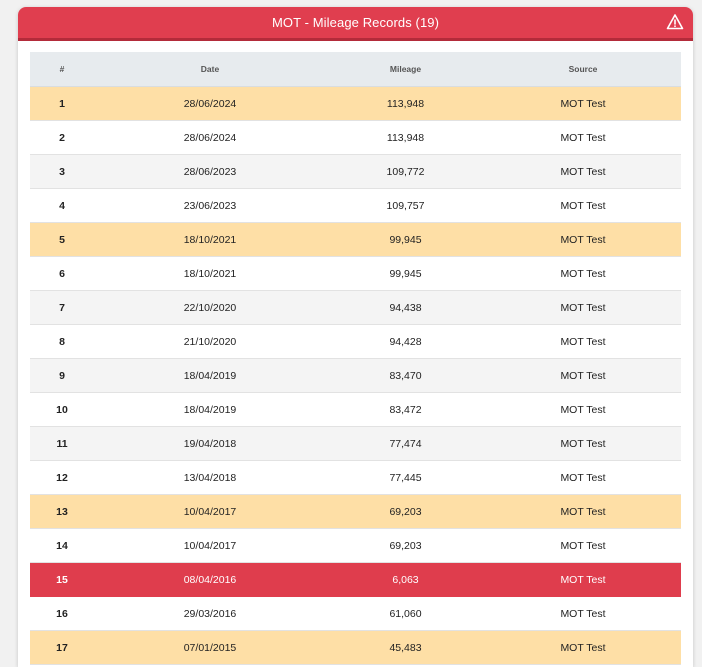 The image size is (702, 667). I want to click on table-row: 1213/04/201877,445MOT Test, so click(355, 478).